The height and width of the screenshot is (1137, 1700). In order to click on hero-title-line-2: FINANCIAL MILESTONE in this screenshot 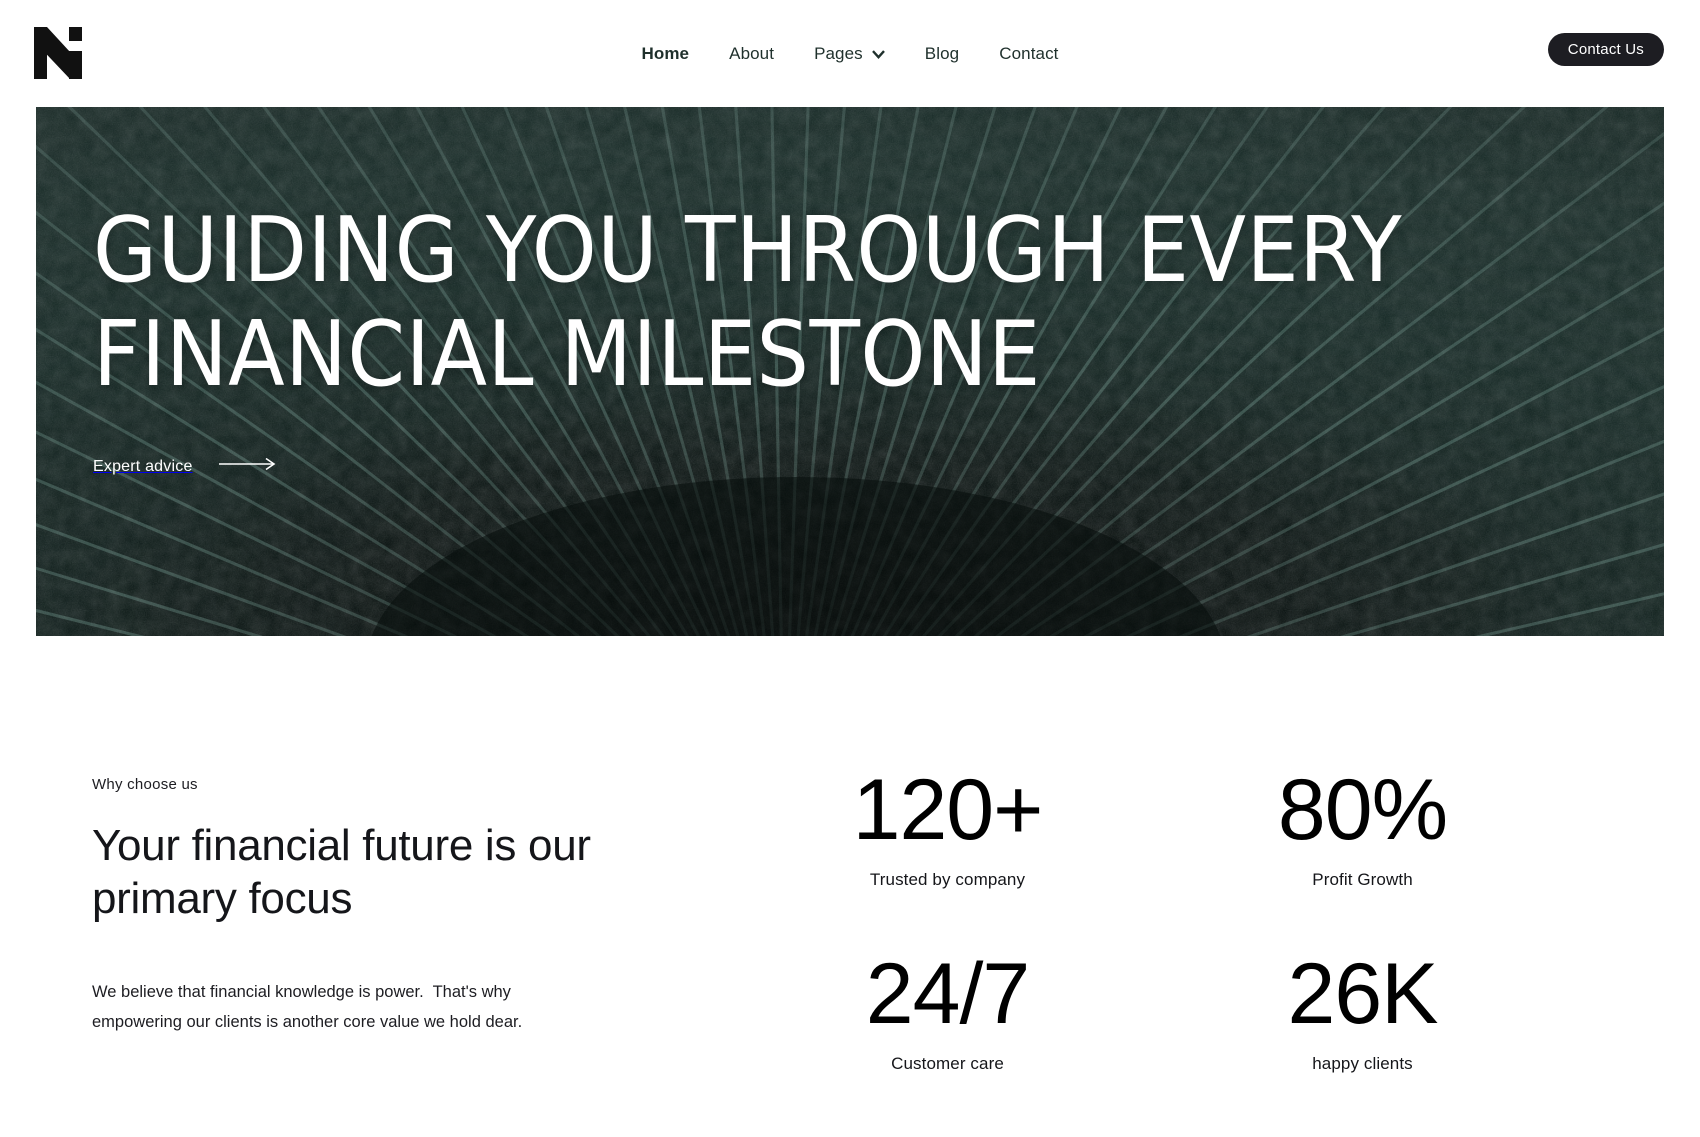, I will do `click(567, 354)`.